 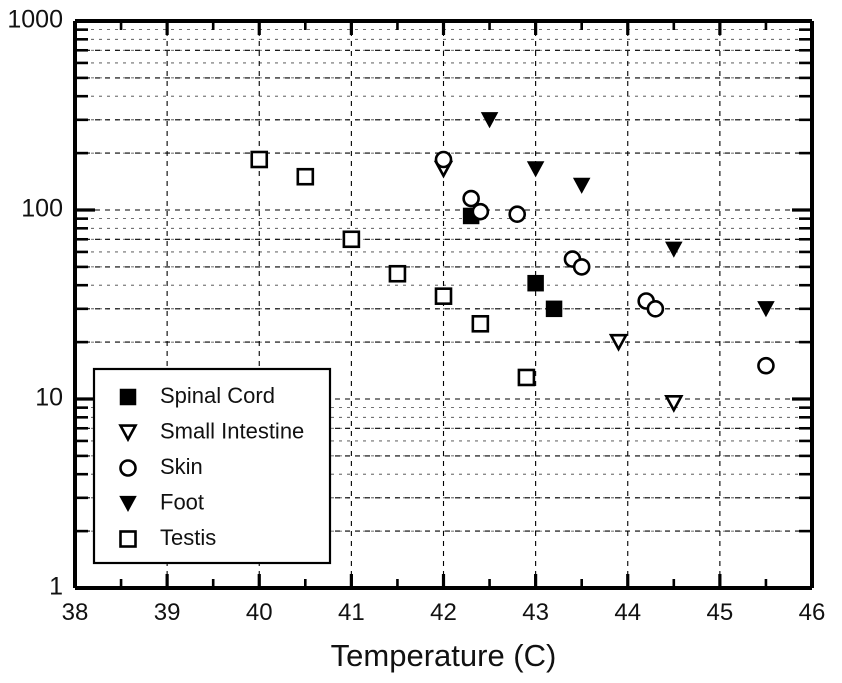 I want to click on x-tick-label: 45, so click(x=720, y=612).